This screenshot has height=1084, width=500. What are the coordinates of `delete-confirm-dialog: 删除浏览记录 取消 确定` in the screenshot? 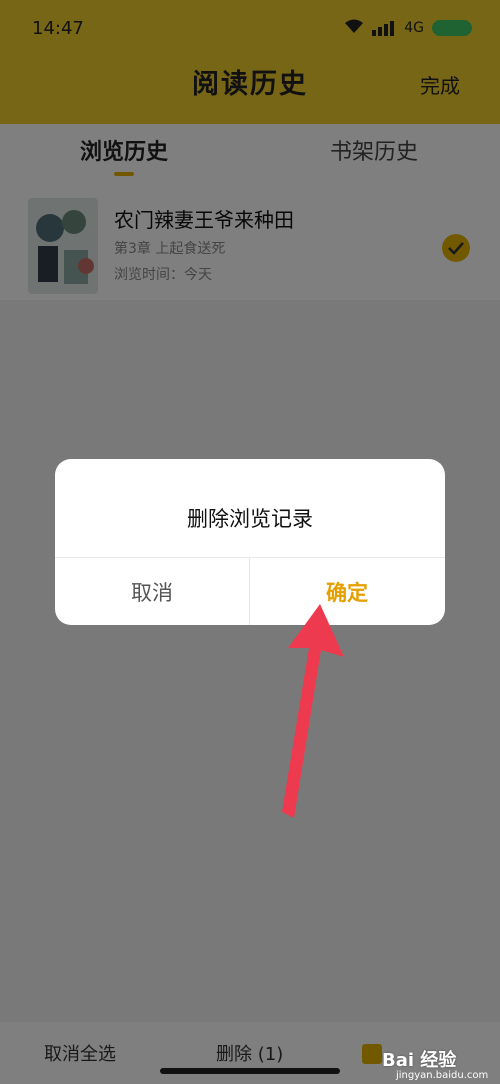 It's located at (250, 542).